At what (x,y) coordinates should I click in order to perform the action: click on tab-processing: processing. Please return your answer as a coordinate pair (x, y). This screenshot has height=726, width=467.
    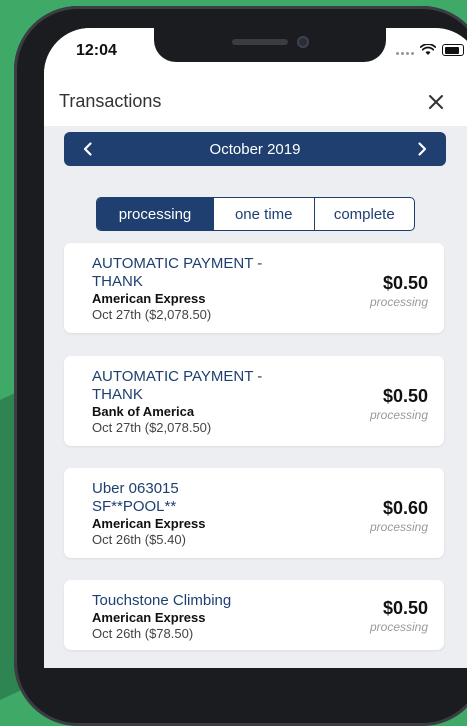
    Looking at the image, I should click on (155, 214).